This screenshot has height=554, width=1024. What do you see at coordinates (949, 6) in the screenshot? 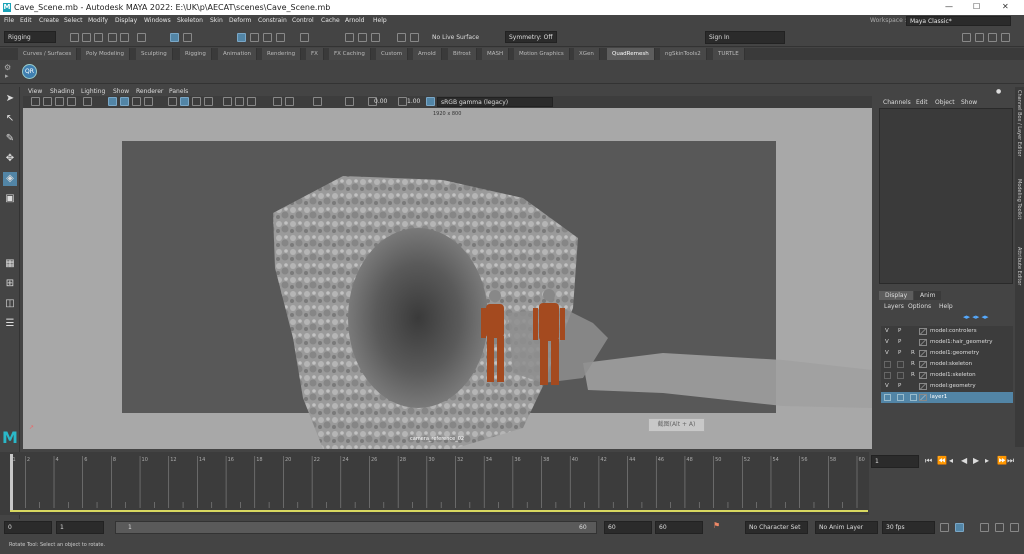
I see `minimize-icon: —` at bounding box center [949, 6].